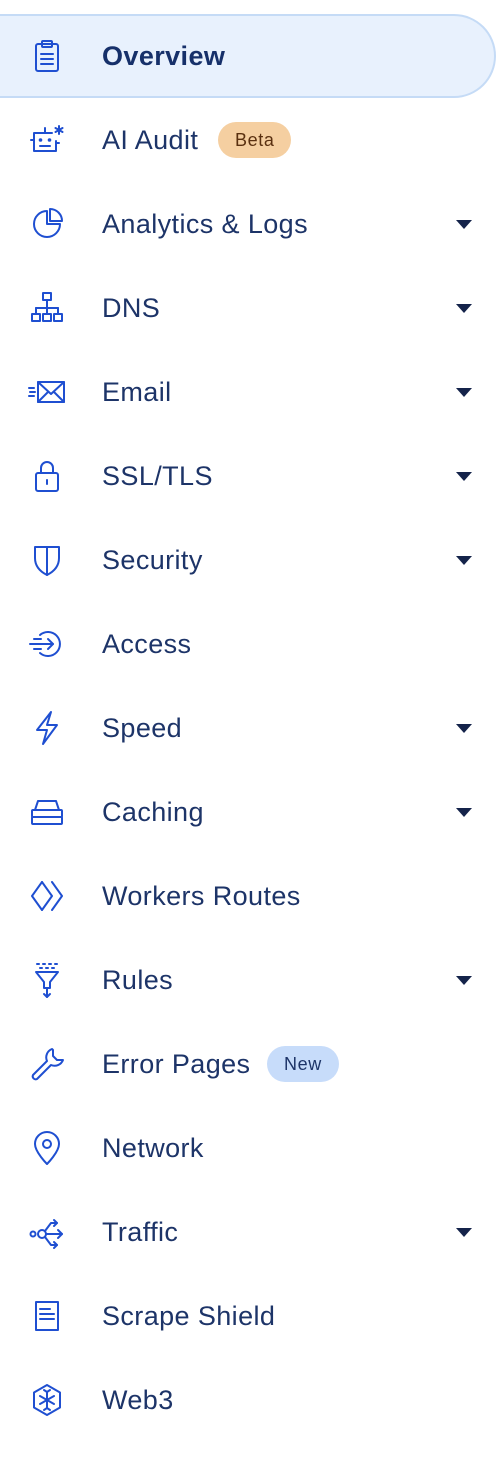  Describe the element at coordinates (47, 1316) in the screenshot. I see `document-icon` at that location.